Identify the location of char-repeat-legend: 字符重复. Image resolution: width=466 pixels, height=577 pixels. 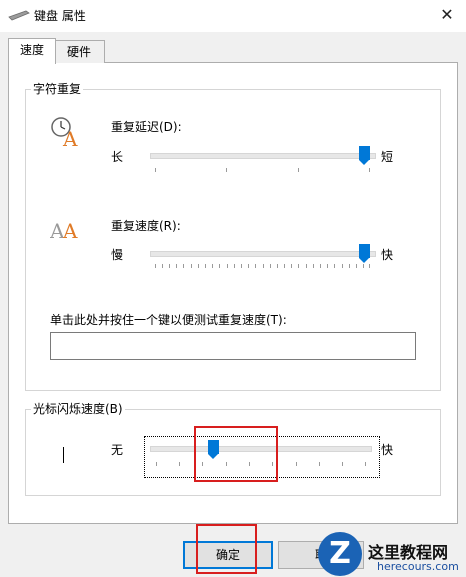
(57, 88).